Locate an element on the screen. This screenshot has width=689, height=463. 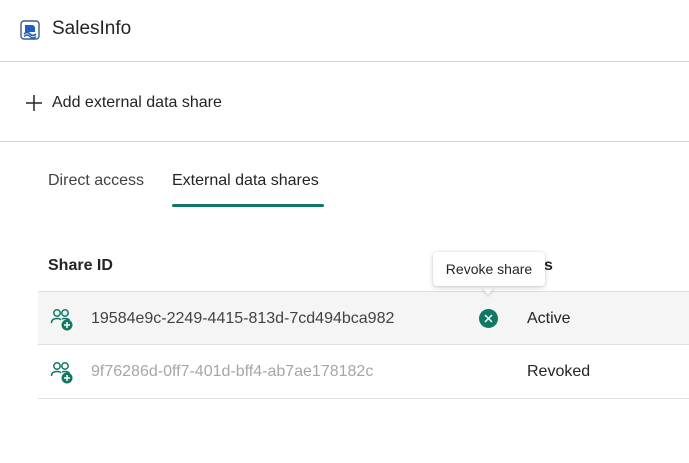
semantic-model-icon is located at coordinates (30, 30).